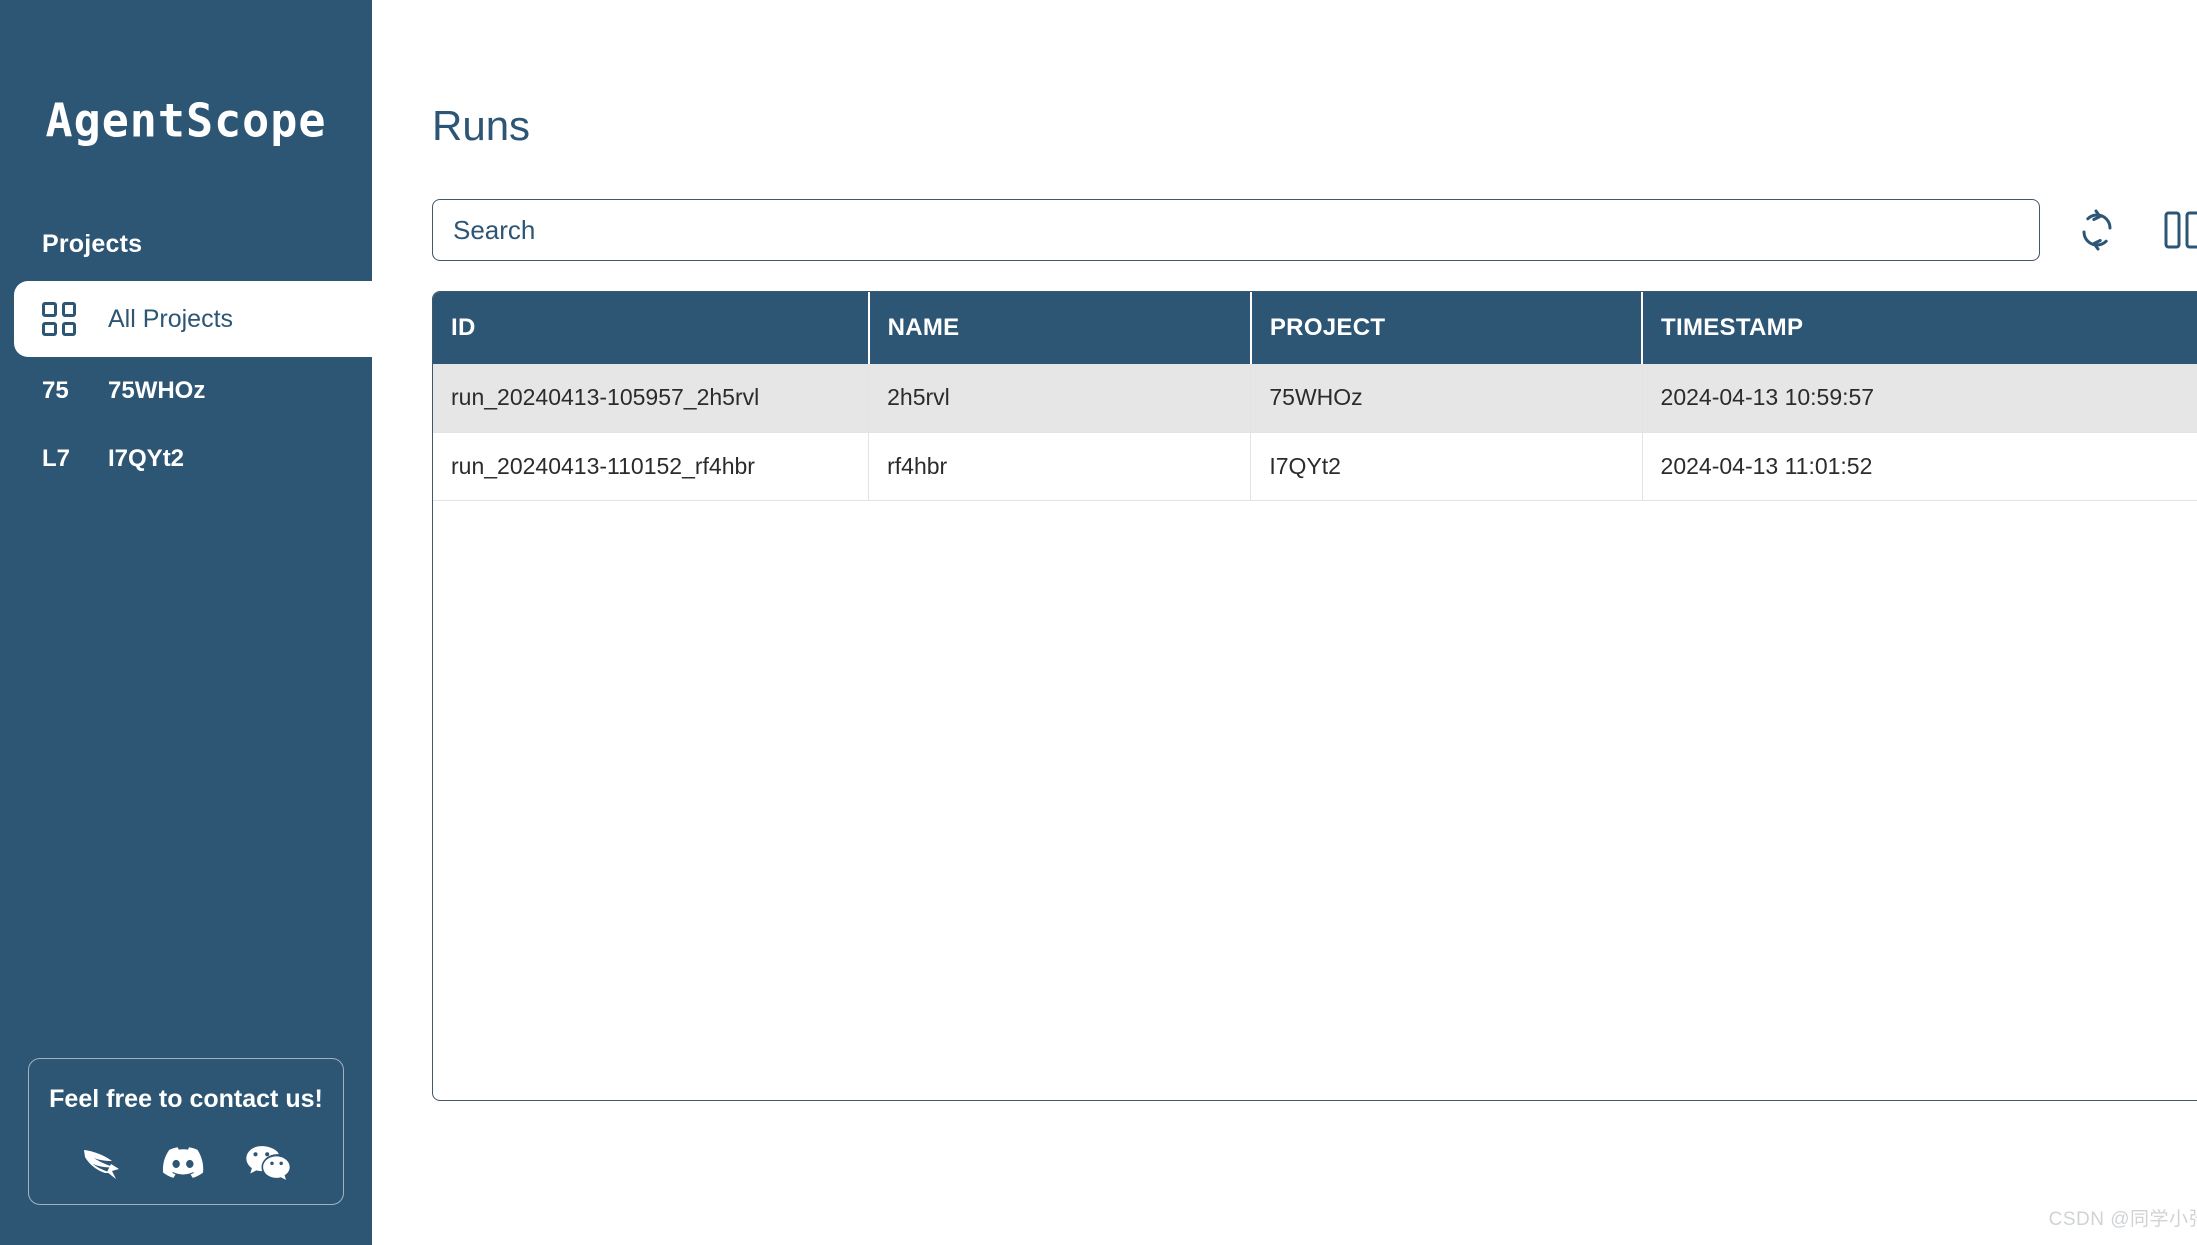 Image resolution: width=2197 pixels, height=1245 pixels. Describe the element at coordinates (186, 120) in the screenshot. I see `brand-logo-text: AgentScope` at that location.